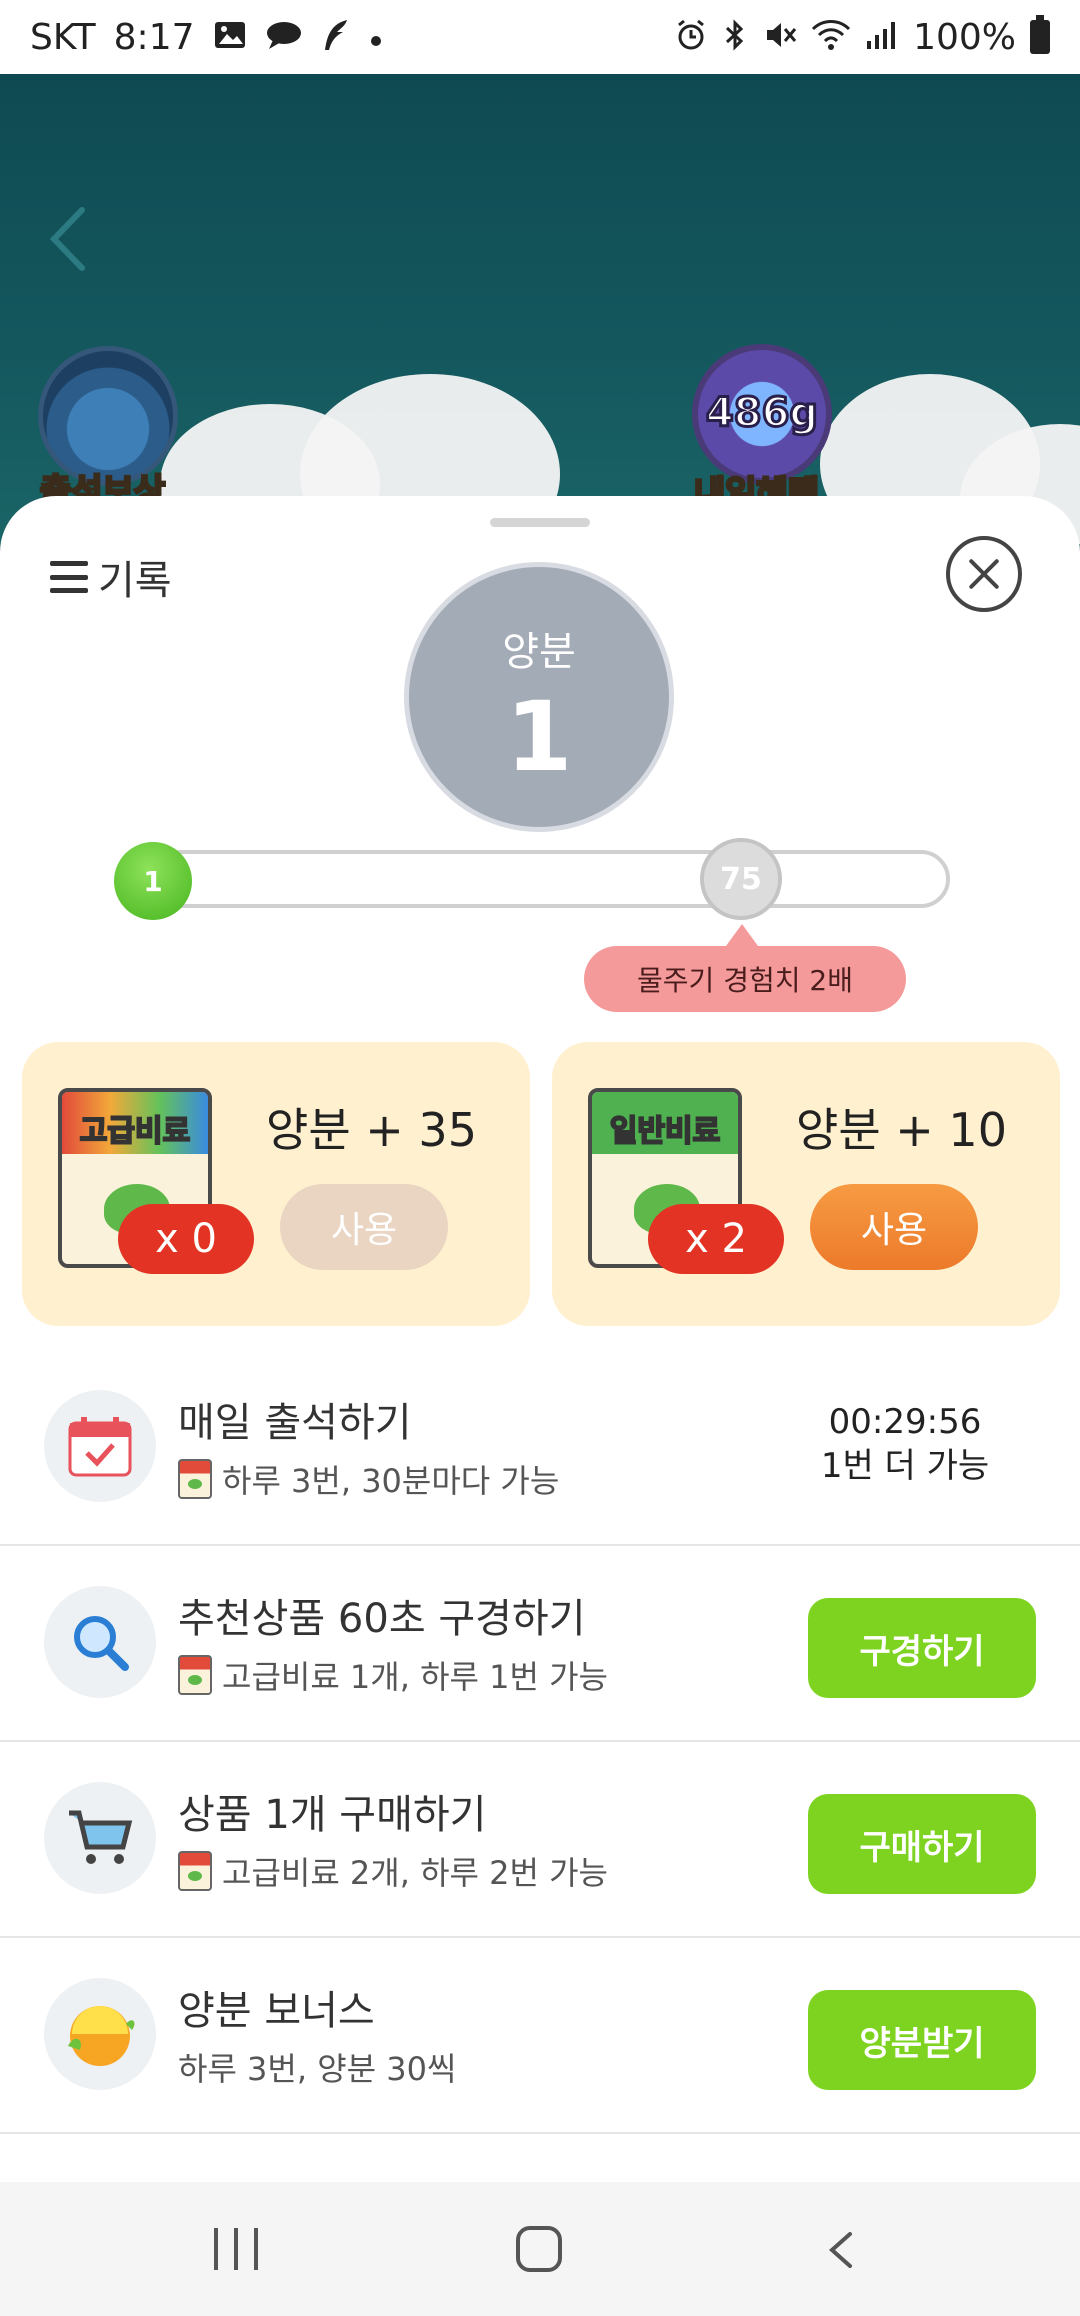 This screenshot has width=1080, height=2316. Describe the element at coordinates (69, 577) in the screenshot. I see `menu-icon` at that location.